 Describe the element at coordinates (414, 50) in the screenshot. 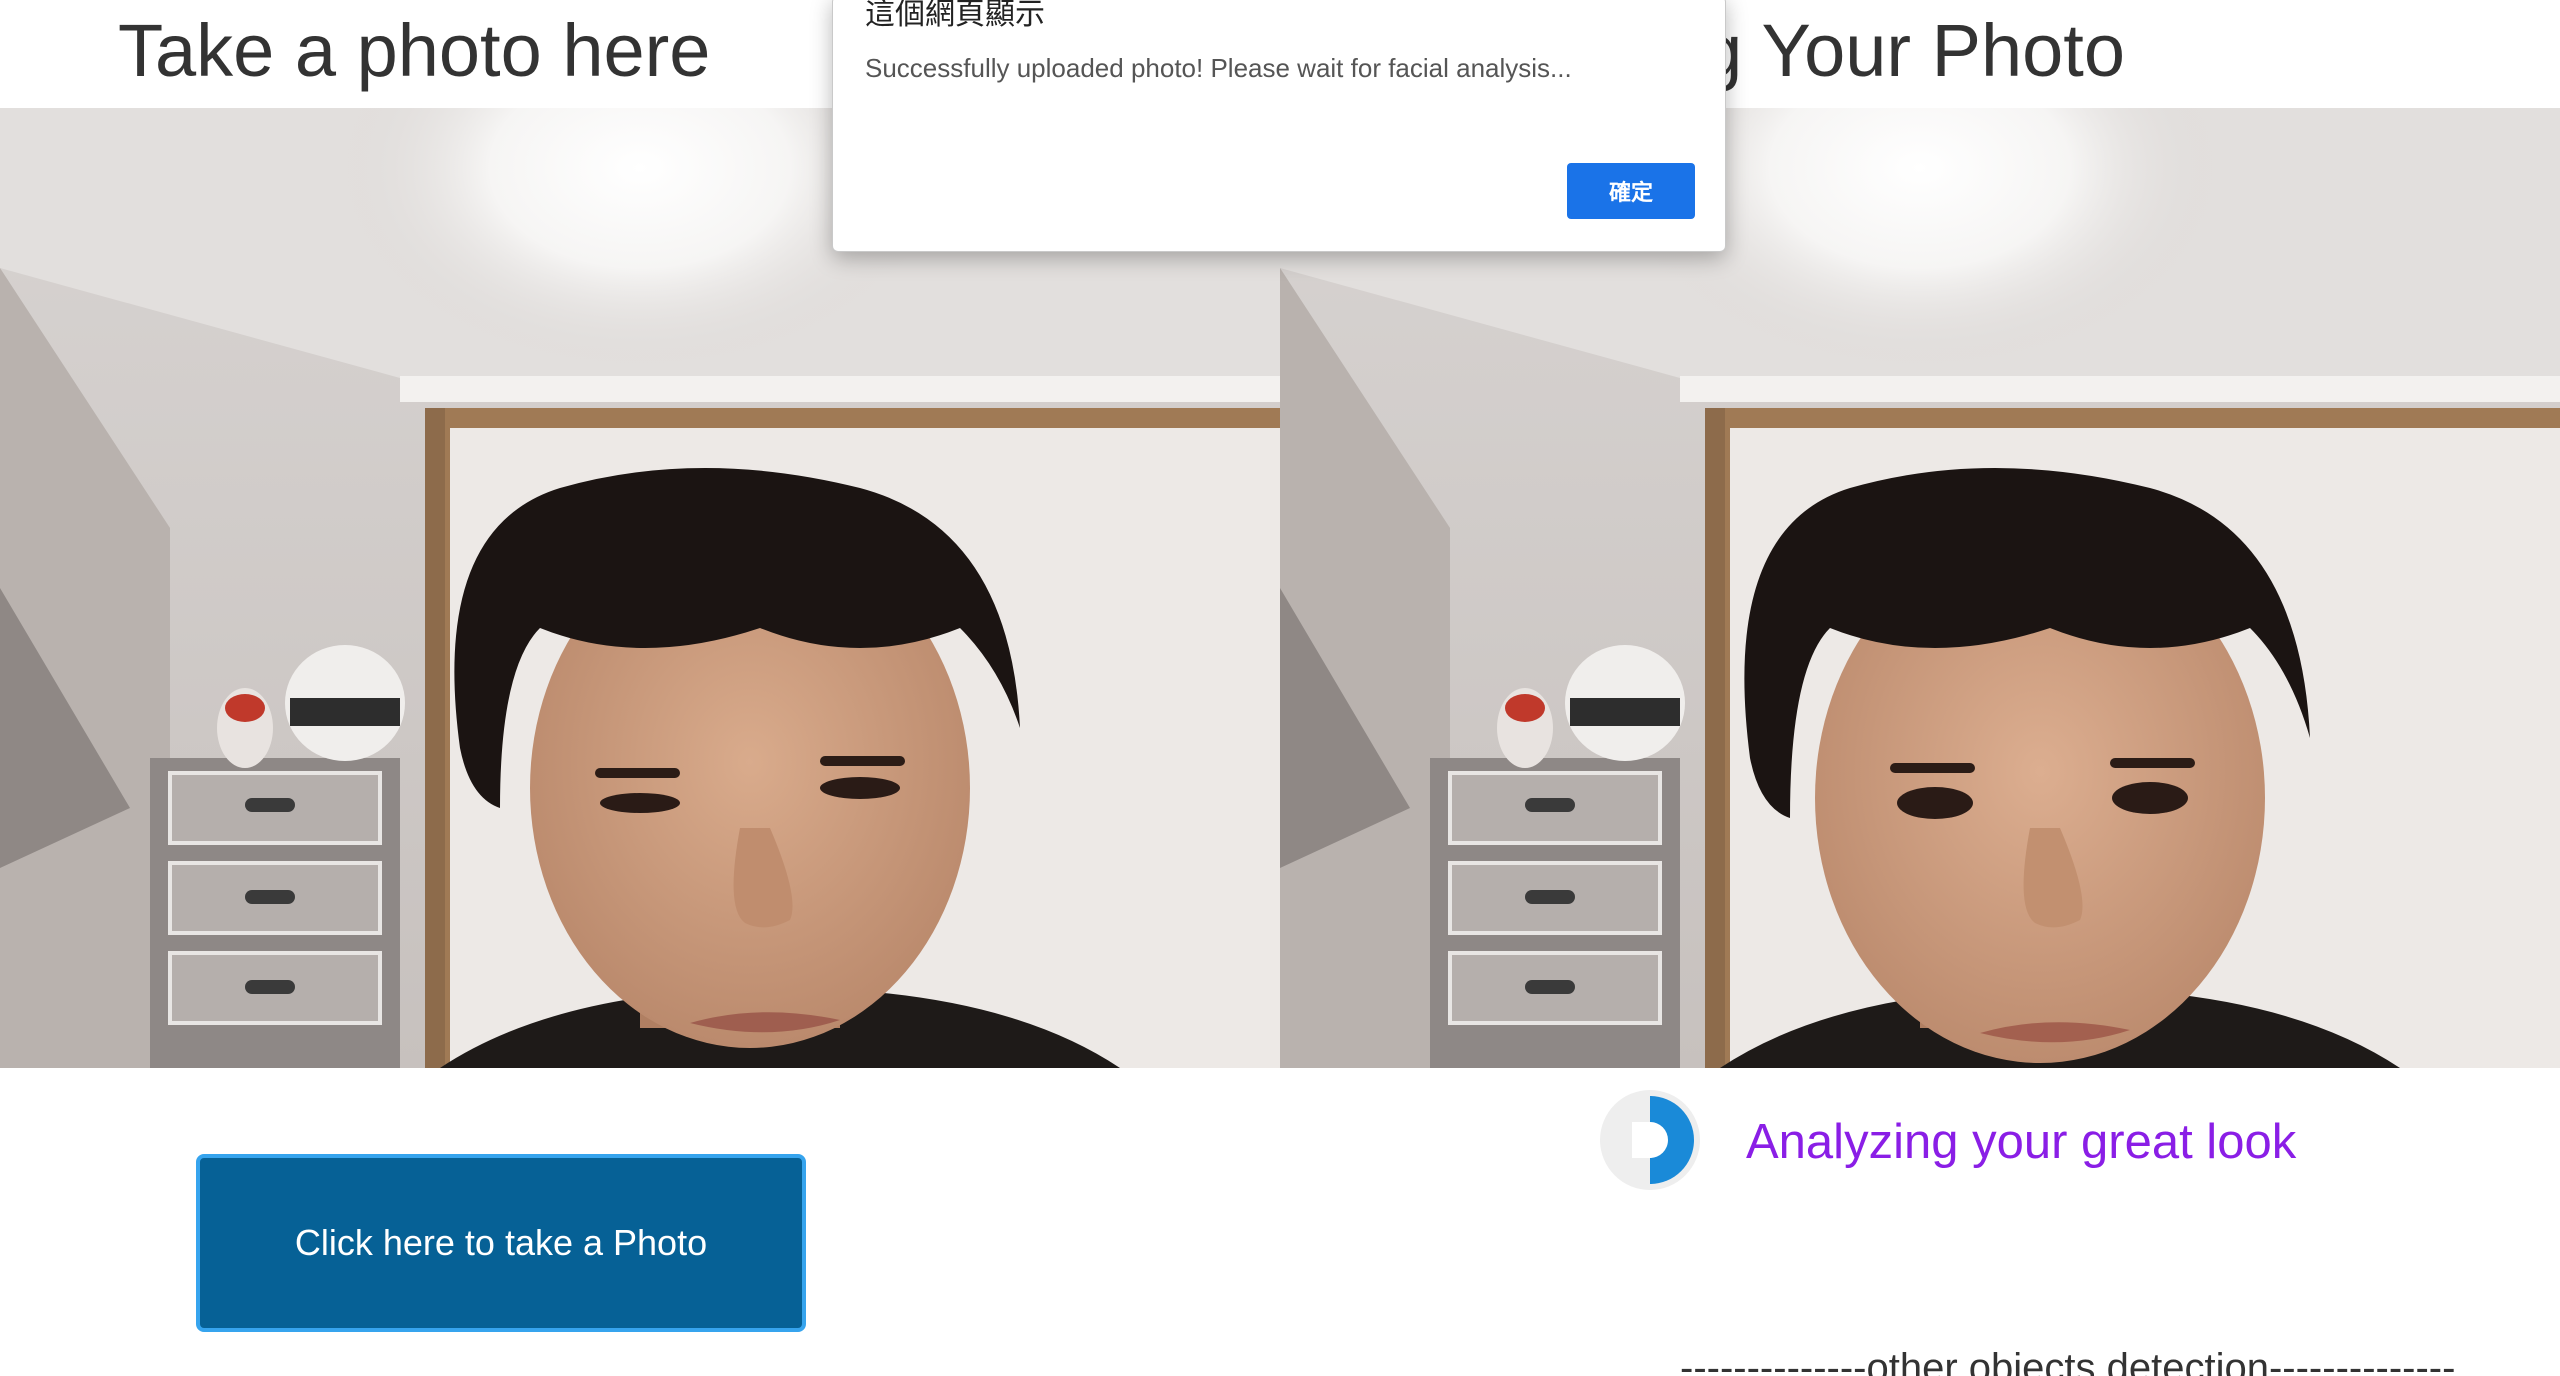

I see `take-photo-title: Take a photo here` at that location.